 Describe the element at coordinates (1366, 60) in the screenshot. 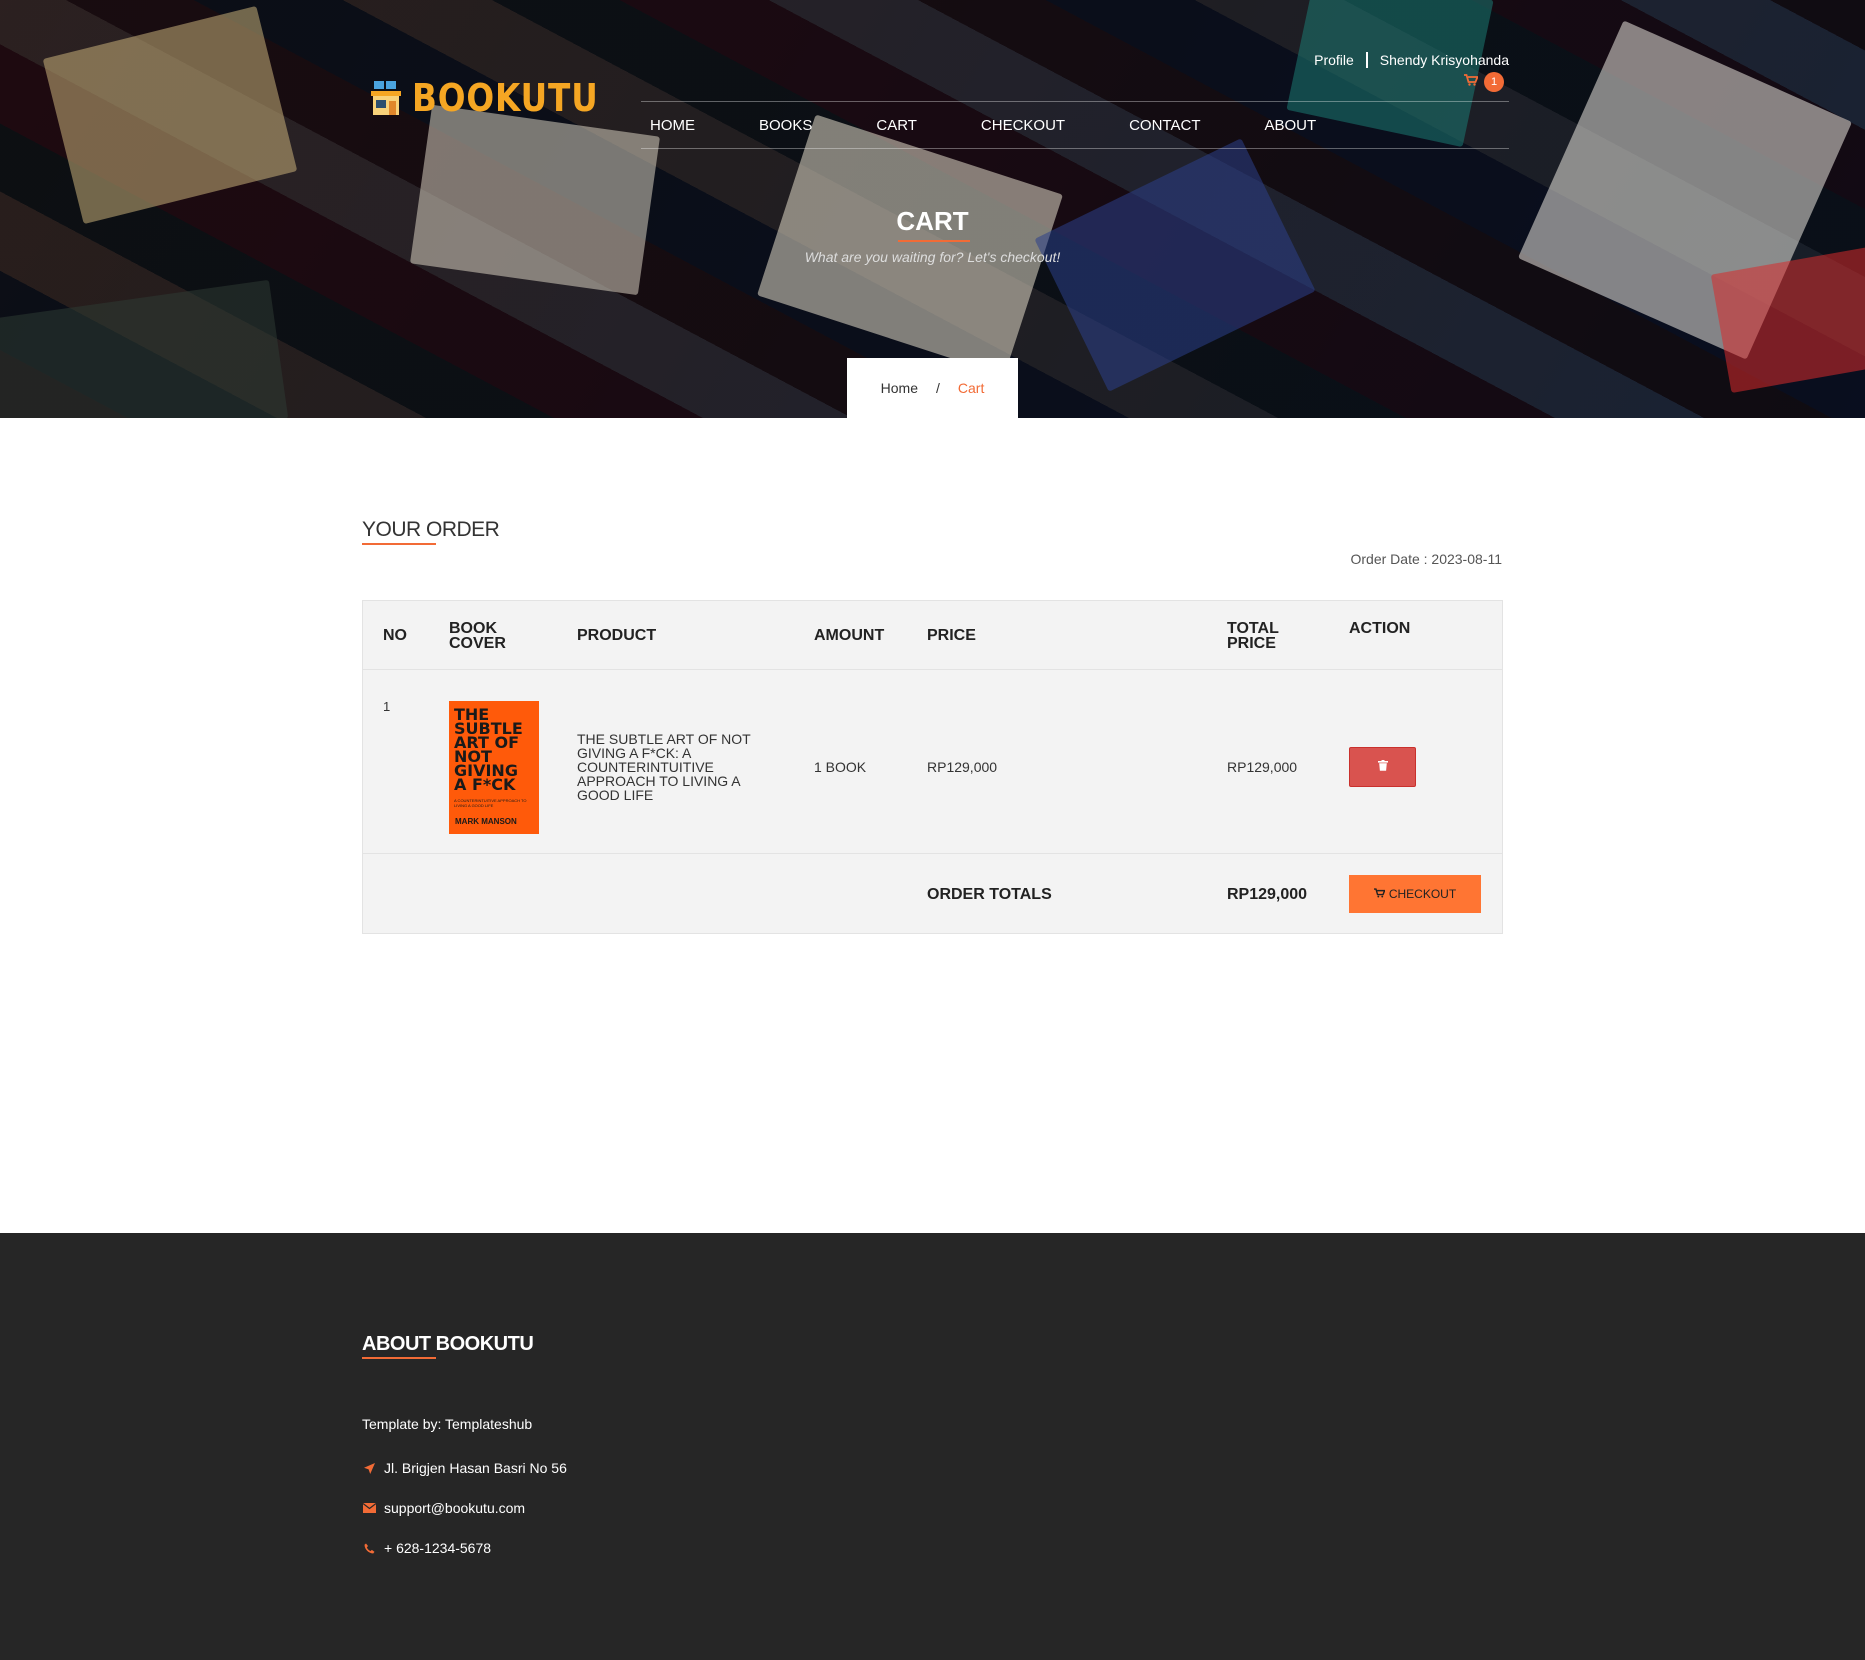

I see `divider` at that location.